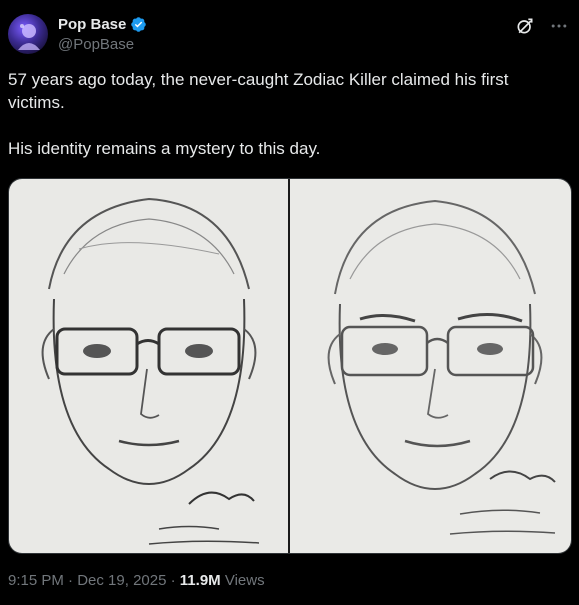 Image resolution: width=579 pixels, height=605 pixels. Describe the element at coordinates (288, 35) in the screenshot. I see `tweet-header: Pop Base @PopBase` at that location.